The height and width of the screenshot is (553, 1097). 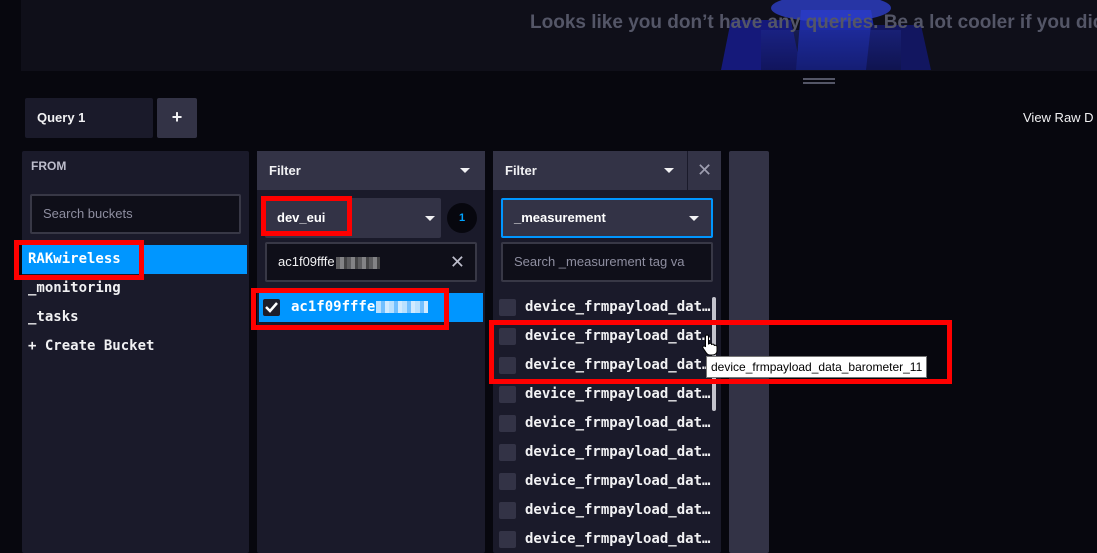 I want to click on tag-value-search-input: ac1f09fffe ✕, so click(x=371, y=262).